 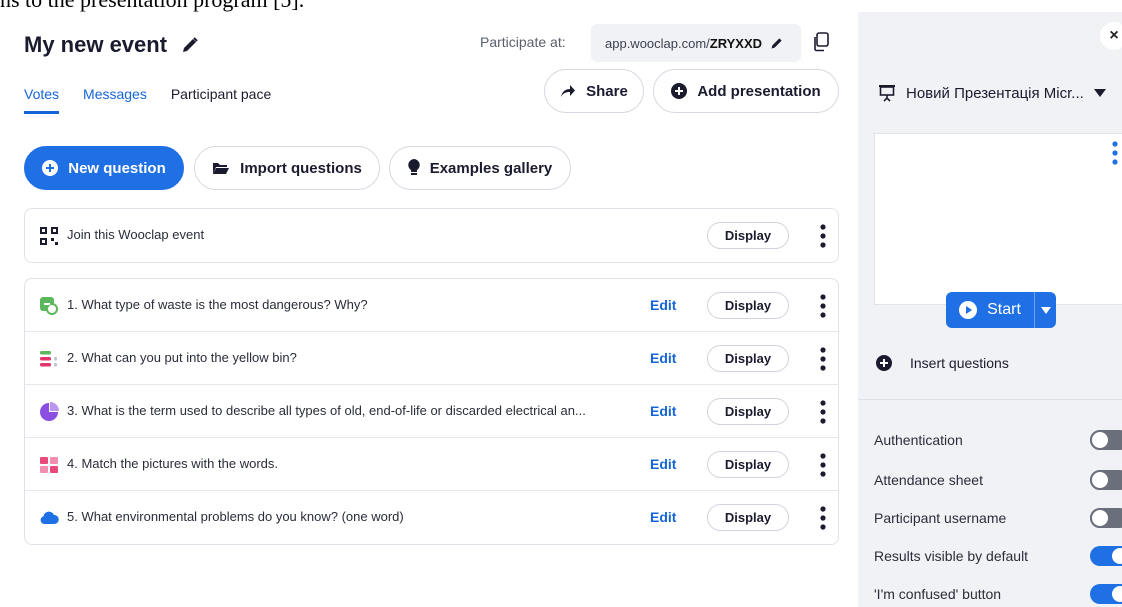 I want to click on start-options-button, so click(x=1045, y=310).